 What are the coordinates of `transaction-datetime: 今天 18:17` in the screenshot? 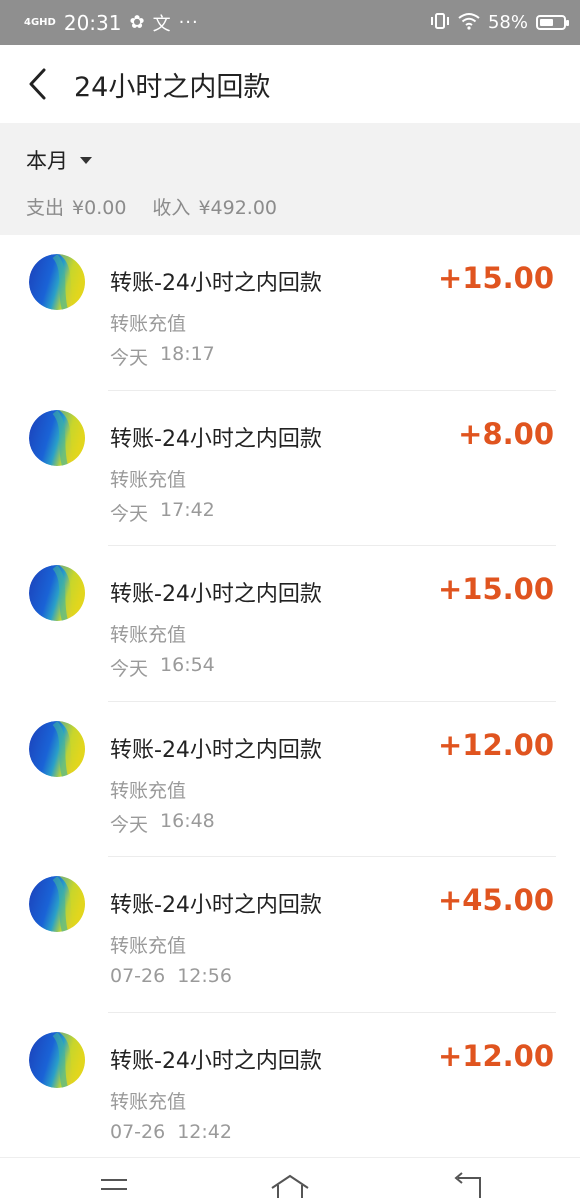 It's located at (162, 356).